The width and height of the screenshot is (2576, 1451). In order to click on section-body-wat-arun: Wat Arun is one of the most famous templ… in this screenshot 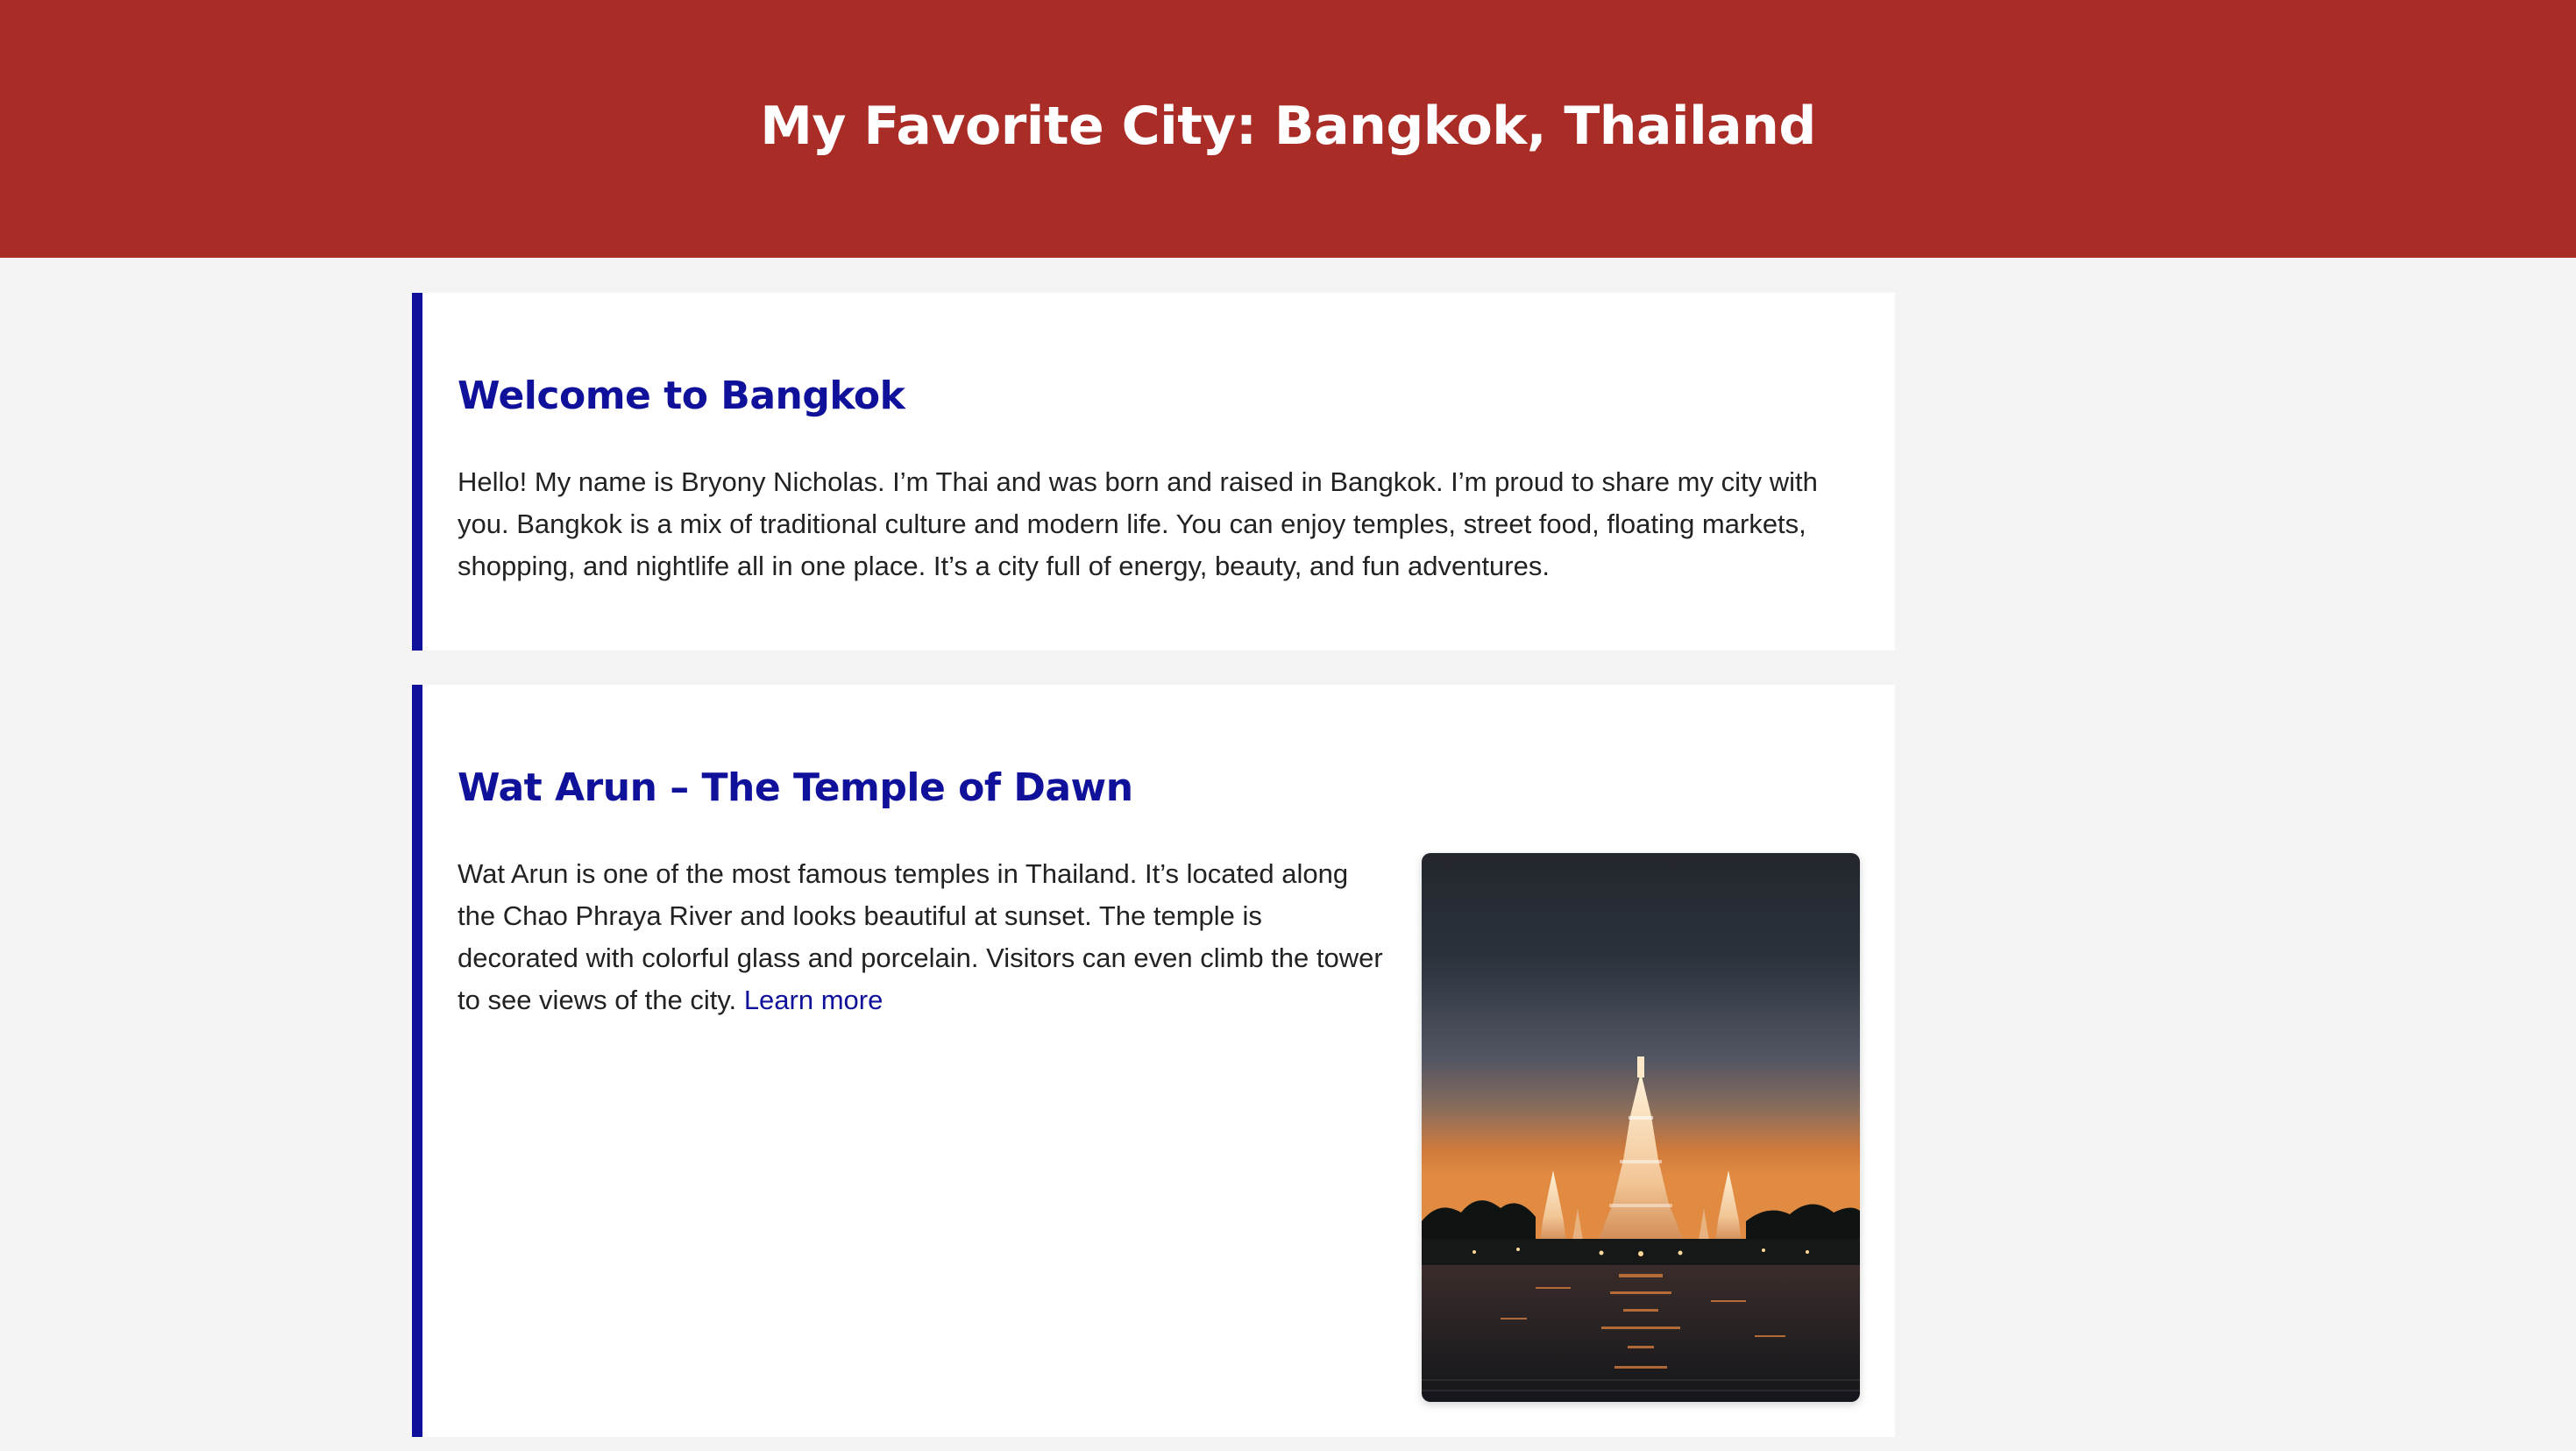, I will do `click(922, 937)`.